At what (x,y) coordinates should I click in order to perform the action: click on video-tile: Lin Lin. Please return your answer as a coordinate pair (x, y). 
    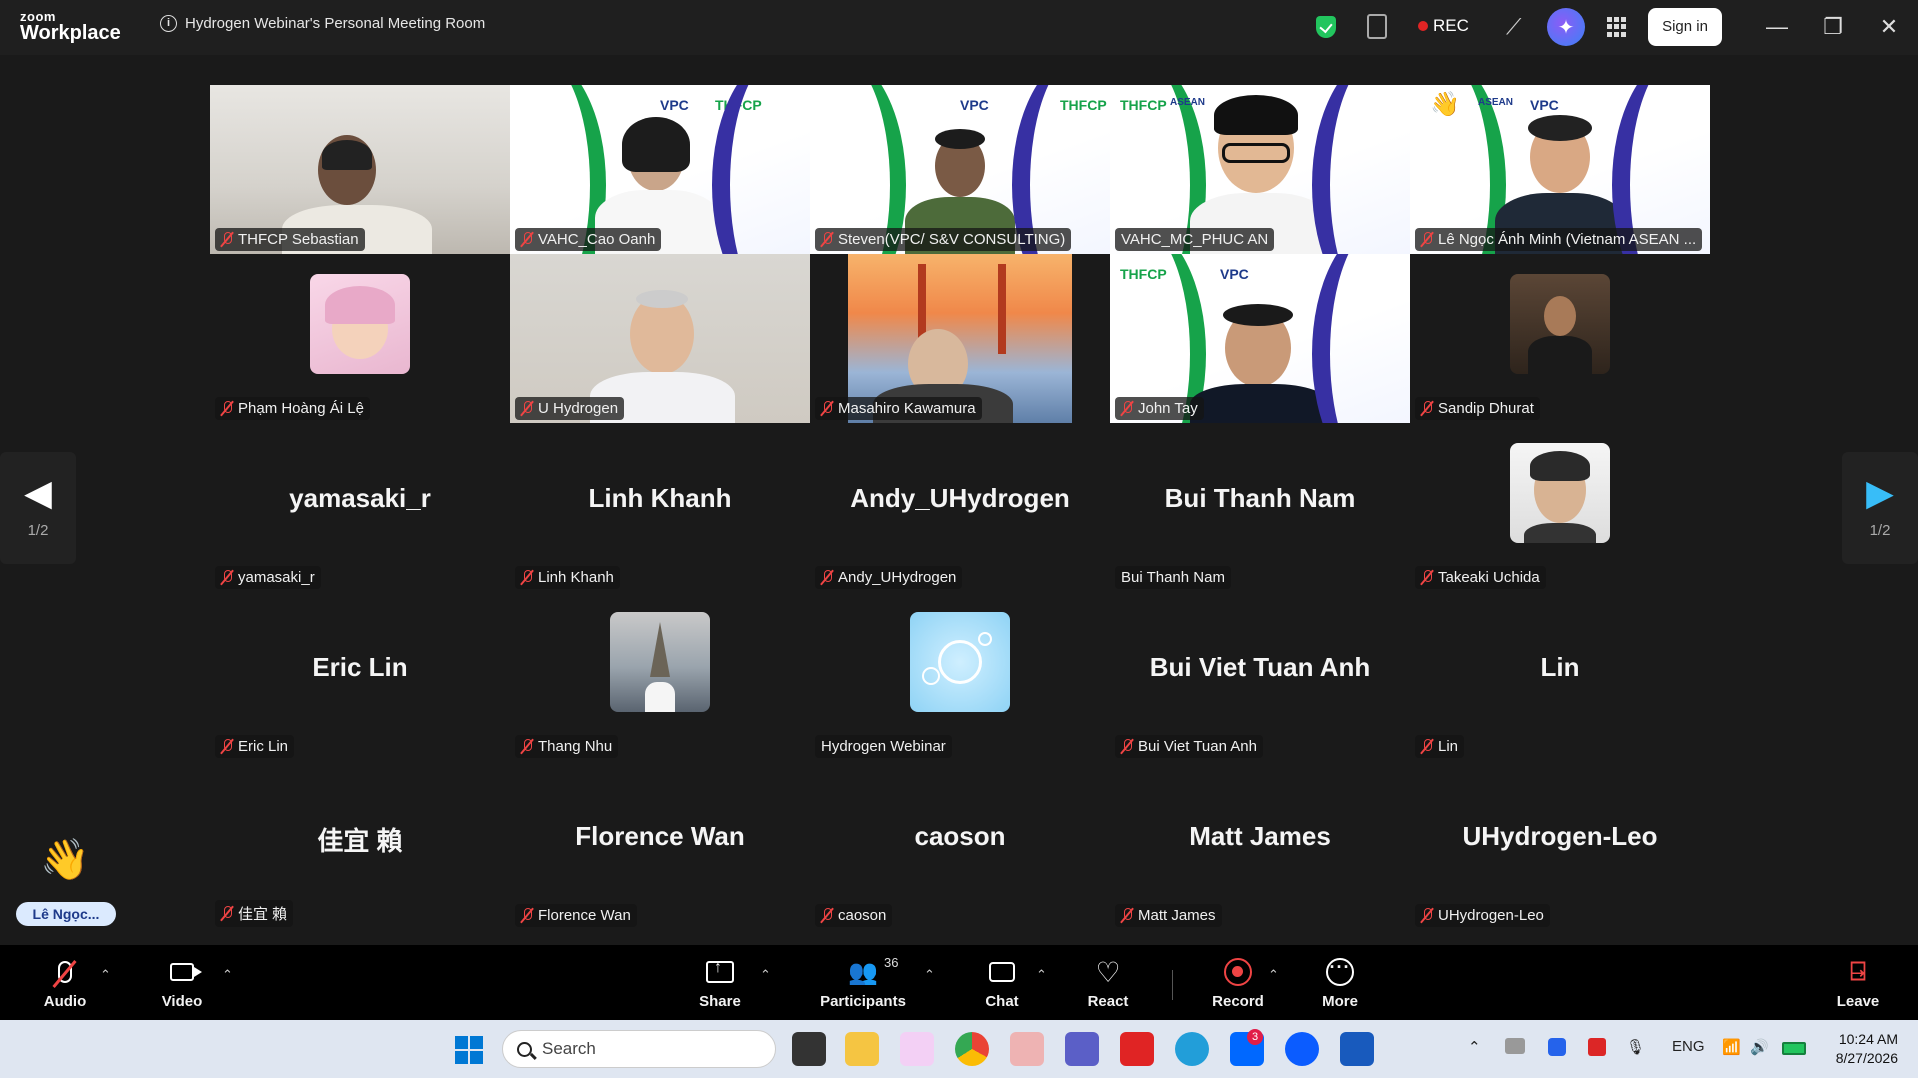
    Looking at the image, I should click on (1560, 676).